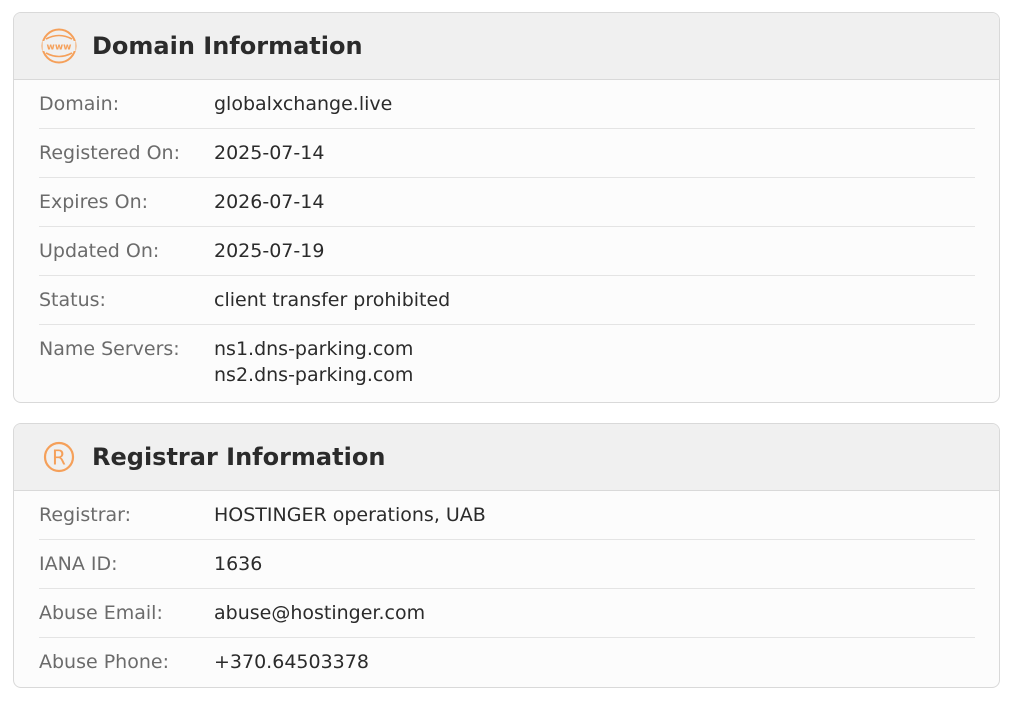 This screenshot has width=1011, height=720. Describe the element at coordinates (332, 300) in the screenshot. I see `status-value: client transfer prohibited` at that location.